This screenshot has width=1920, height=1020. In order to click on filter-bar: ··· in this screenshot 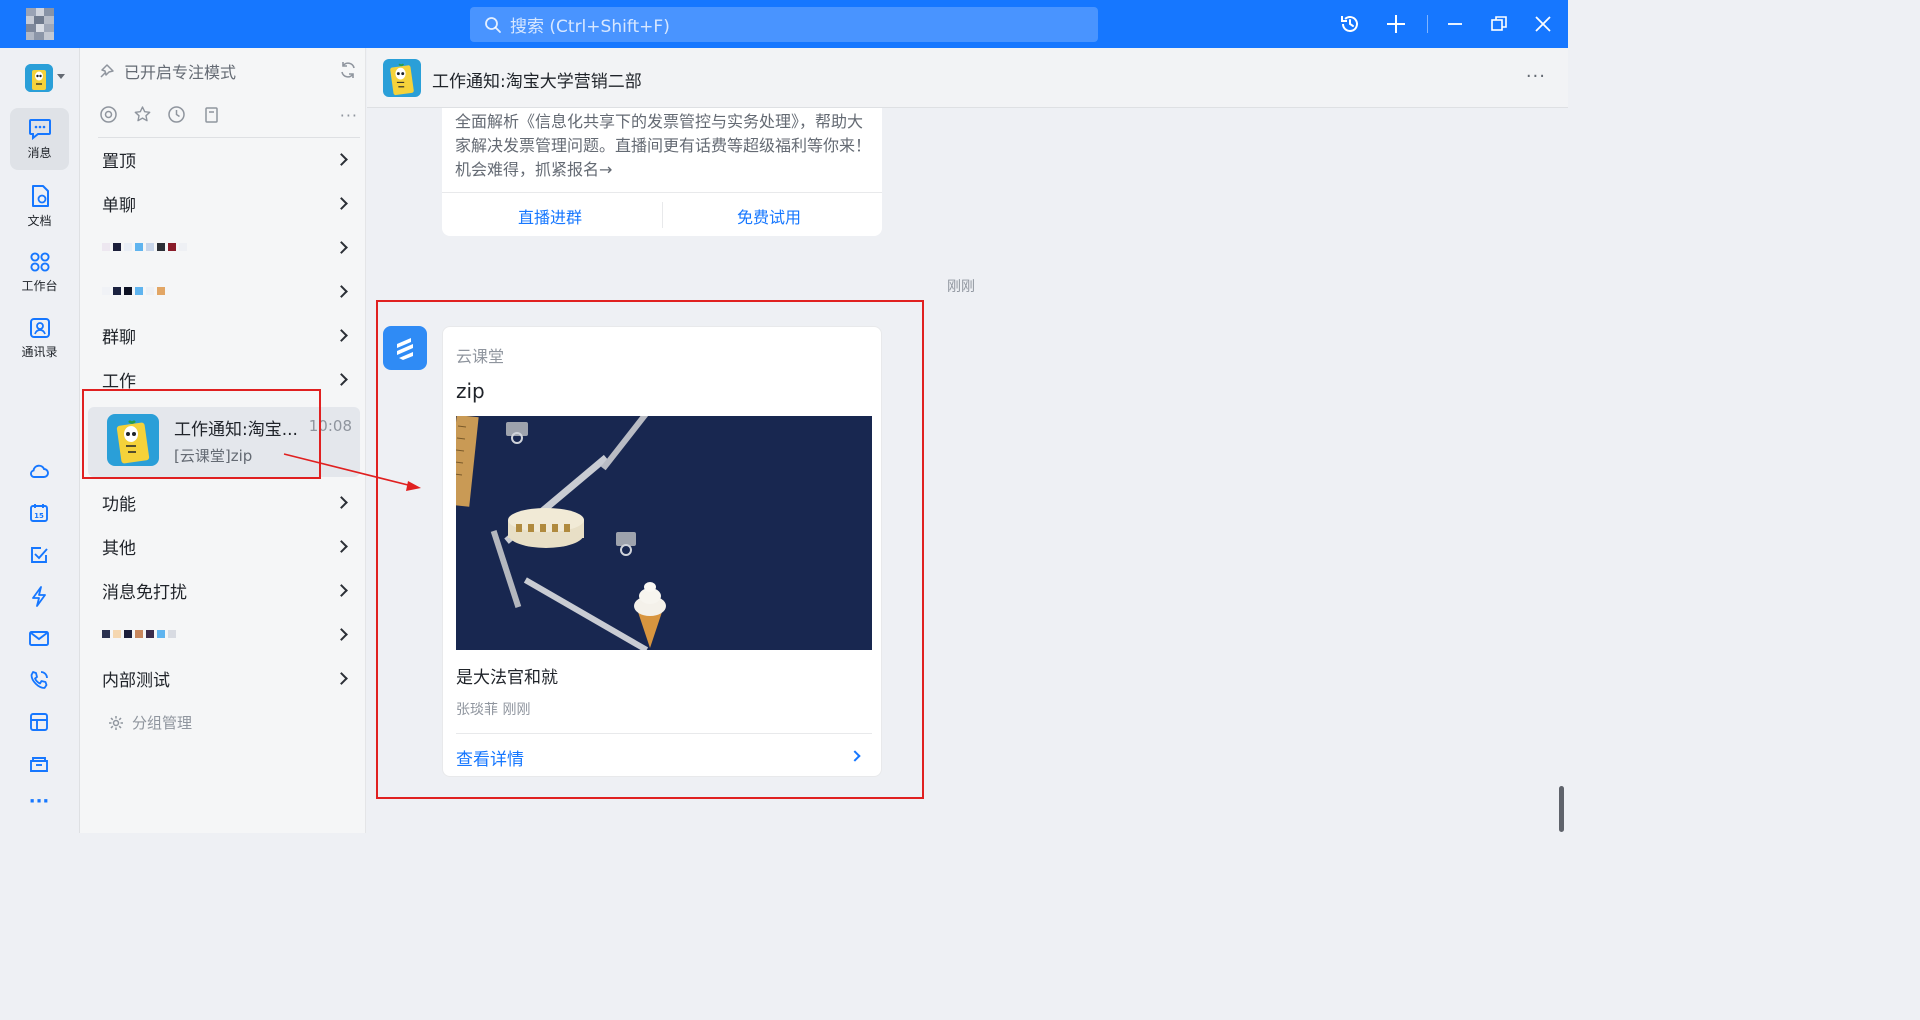, I will do `click(228, 115)`.